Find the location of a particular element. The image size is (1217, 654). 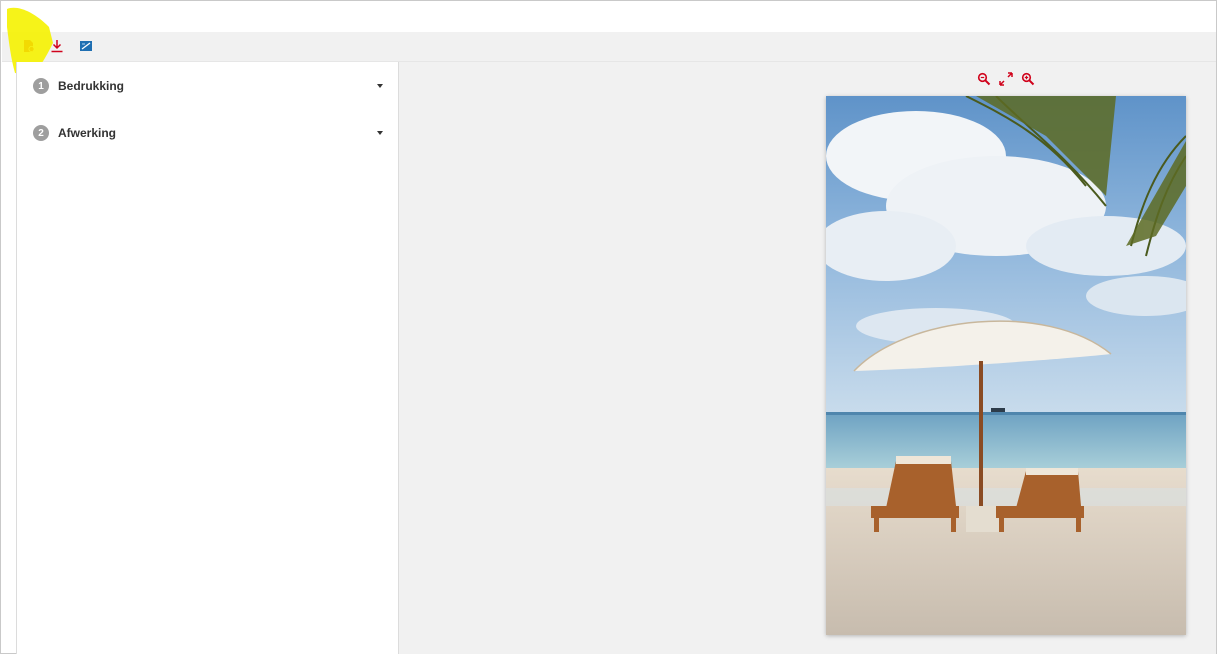

image-preview-icon is located at coordinates (86, 46).